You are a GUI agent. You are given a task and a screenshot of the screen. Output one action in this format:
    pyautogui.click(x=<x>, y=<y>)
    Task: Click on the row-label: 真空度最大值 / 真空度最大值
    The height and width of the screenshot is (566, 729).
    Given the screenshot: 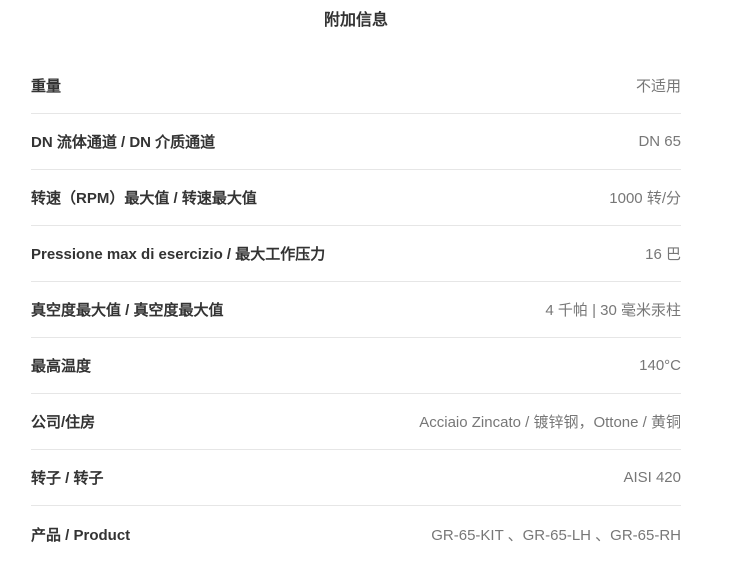 What is the action you would take?
    pyautogui.click(x=127, y=310)
    